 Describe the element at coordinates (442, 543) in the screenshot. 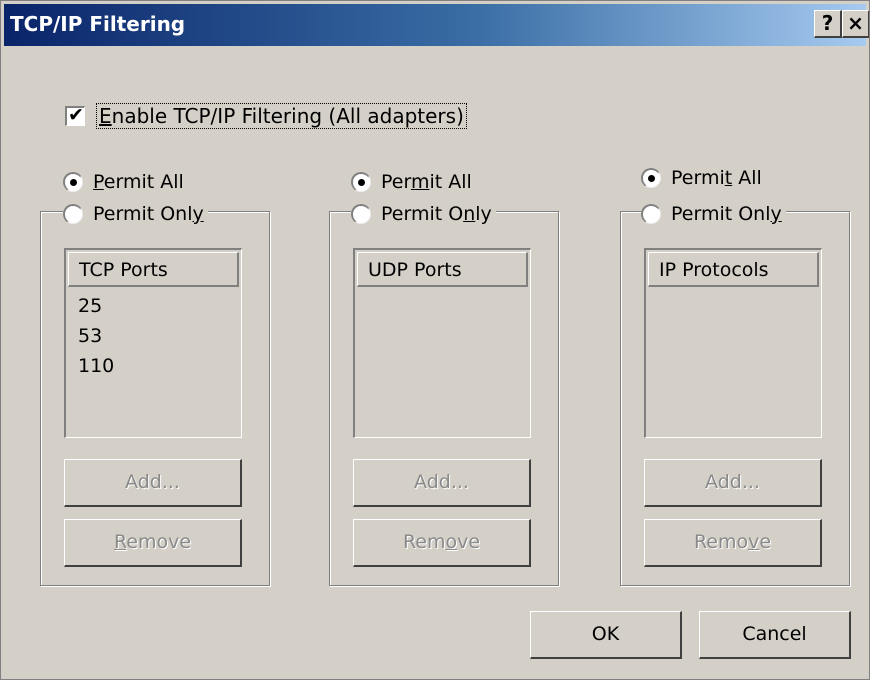

I see `udp-remove-button: Remove` at that location.